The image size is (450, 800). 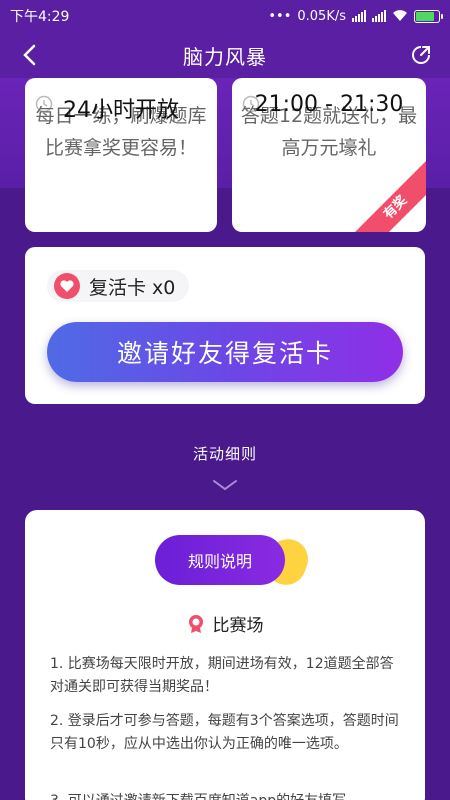 What do you see at coordinates (195, 623) in the screenshot?
I see `medal-icon` at bounding box center [195, 623].